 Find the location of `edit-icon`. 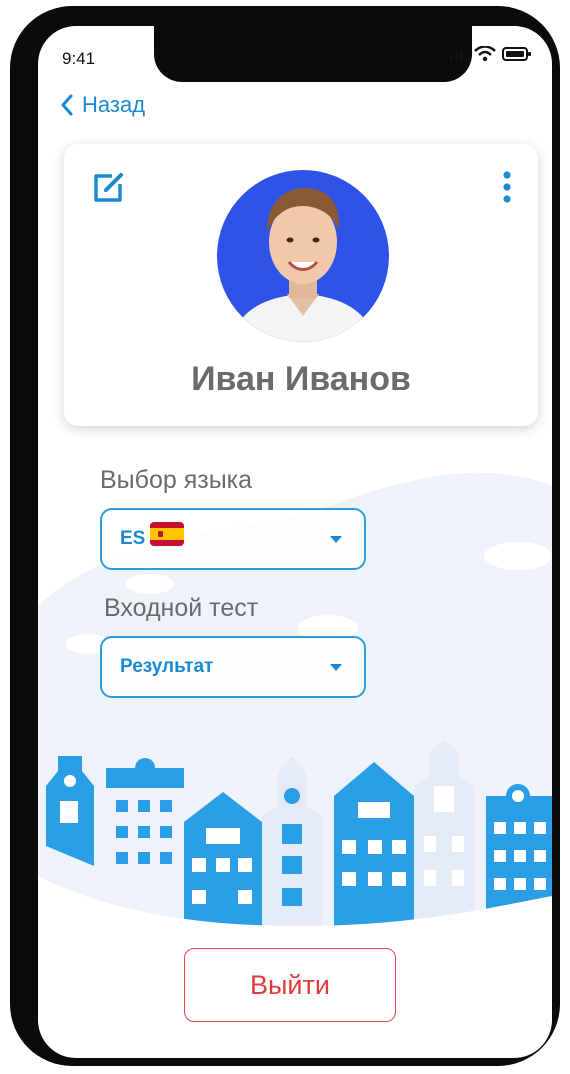

edit-icon is located at coordinates (109, 187).